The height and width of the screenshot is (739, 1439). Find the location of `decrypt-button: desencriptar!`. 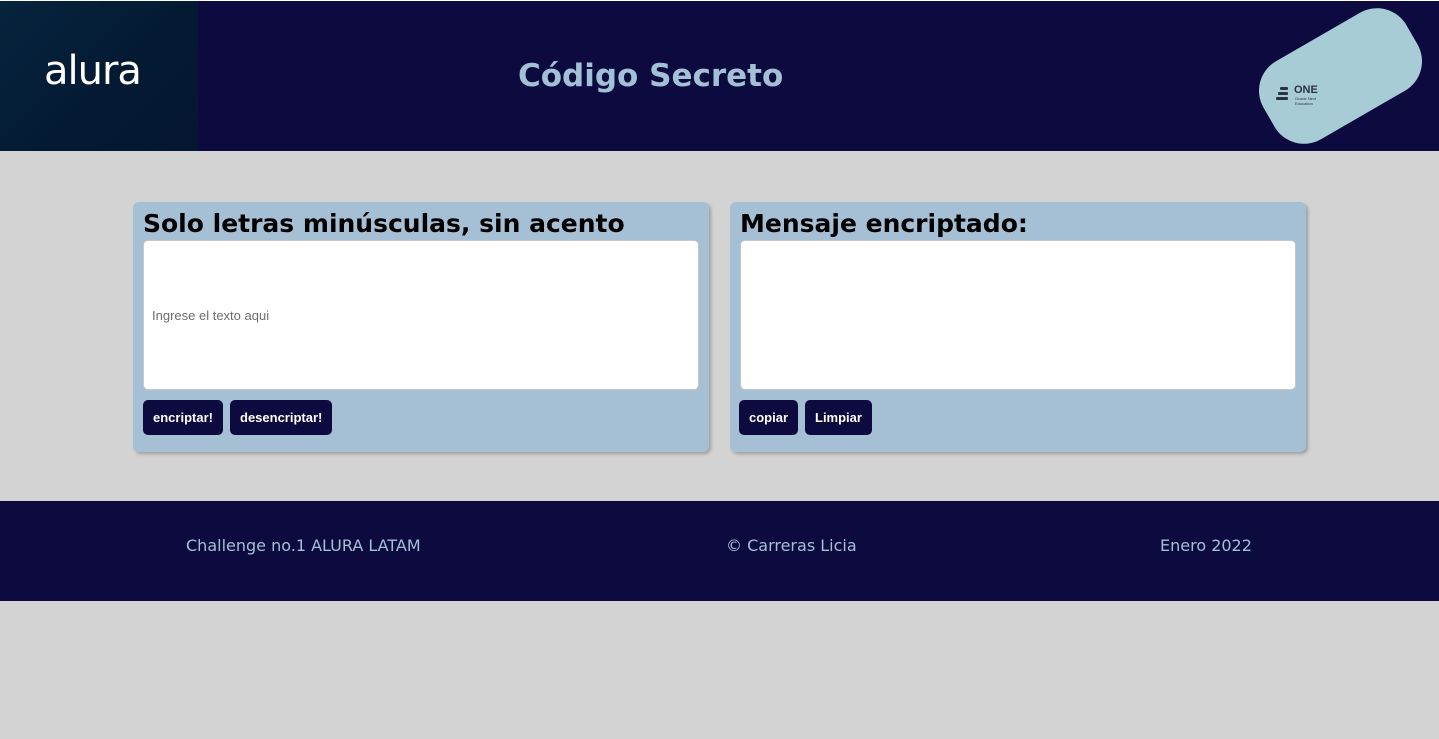

decrypt-button: desencriptar! is located at coordinates (281, 417).